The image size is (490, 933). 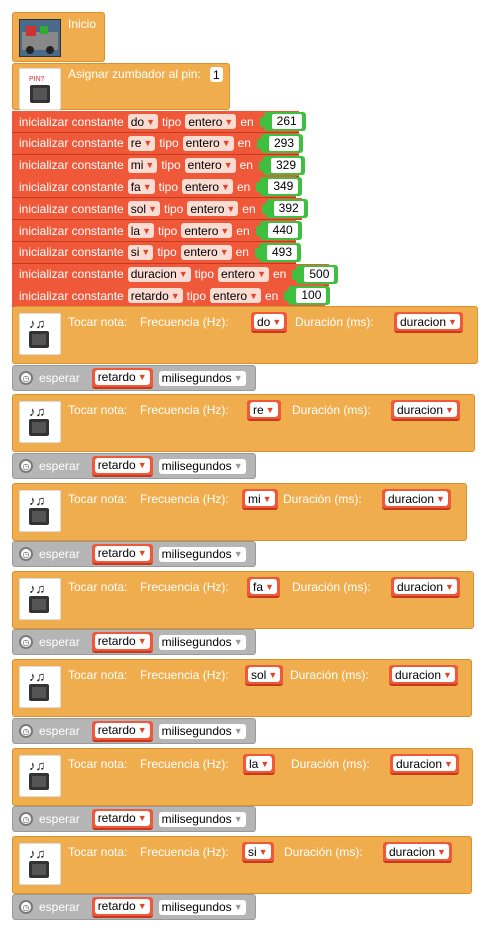 What do you see at coordinates (157, 231) in the screenshot?
I see `constant-block: inicializar constante la ▼ tipo entero ▼ en 440` at bounding box center [157, 231].